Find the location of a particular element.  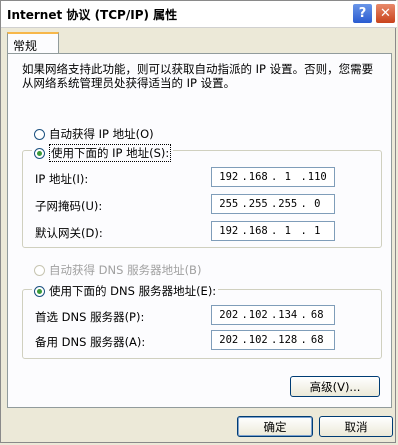

pdns-octet-2: 102 is located at coordinates (258, 315).